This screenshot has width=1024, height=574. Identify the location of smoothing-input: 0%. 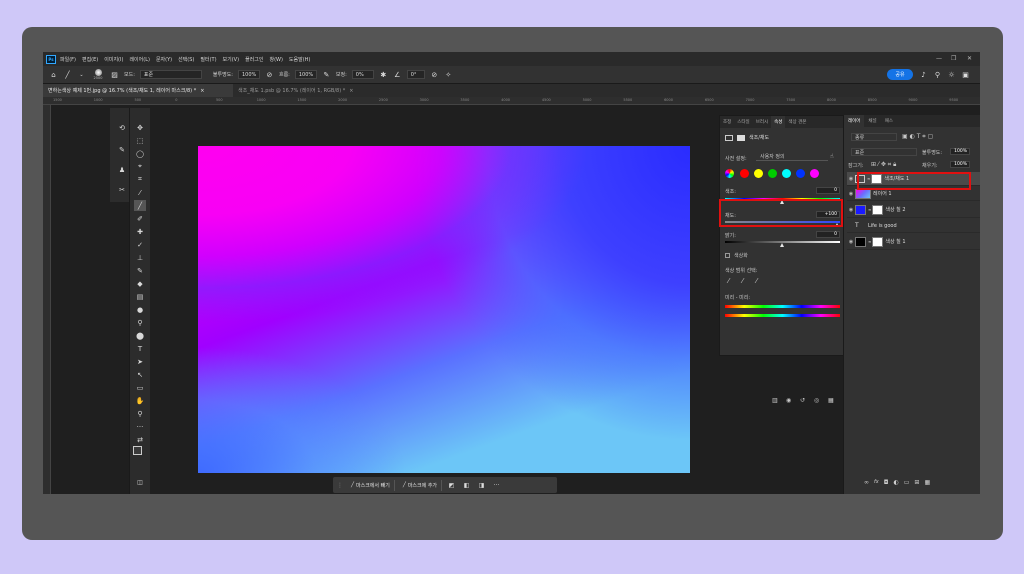
(362, 74).